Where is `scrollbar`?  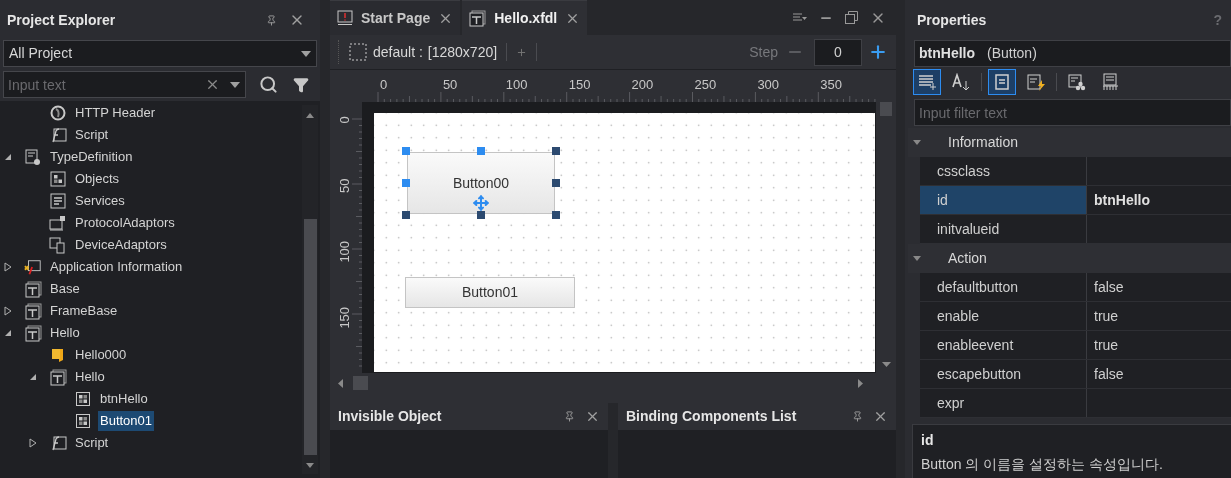 scrollbar is located at coordinates (310, 289).